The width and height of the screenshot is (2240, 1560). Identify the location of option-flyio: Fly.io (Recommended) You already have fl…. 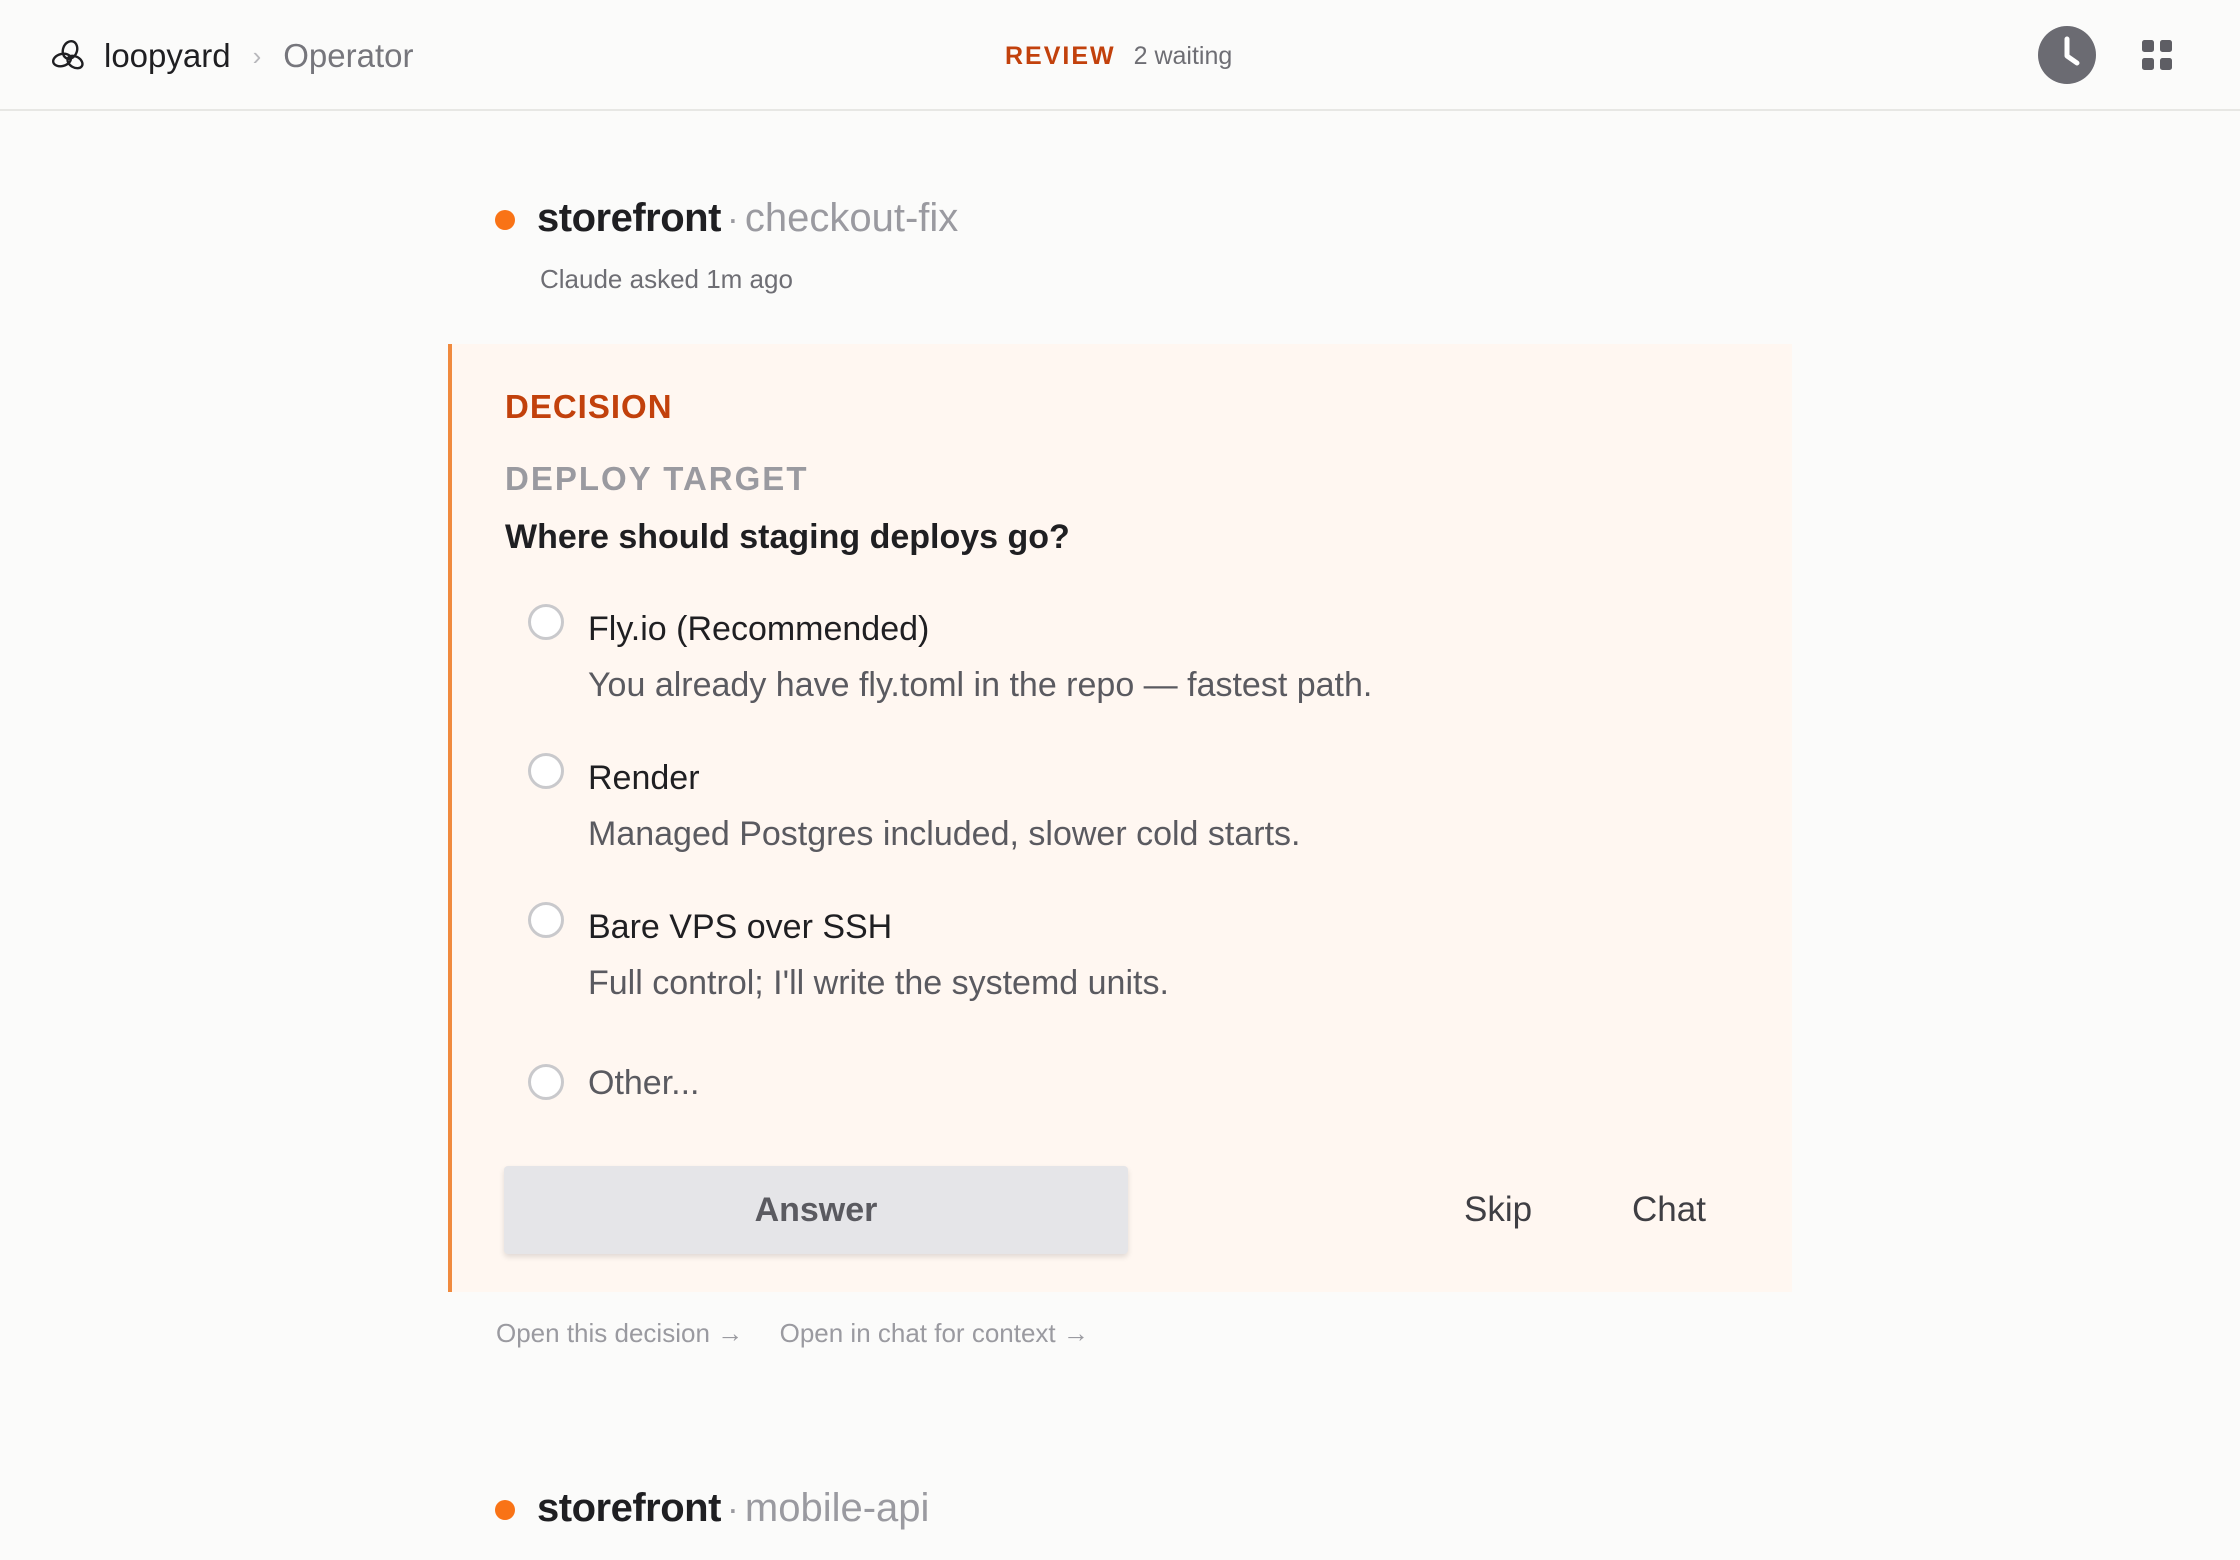
(1128, 659).